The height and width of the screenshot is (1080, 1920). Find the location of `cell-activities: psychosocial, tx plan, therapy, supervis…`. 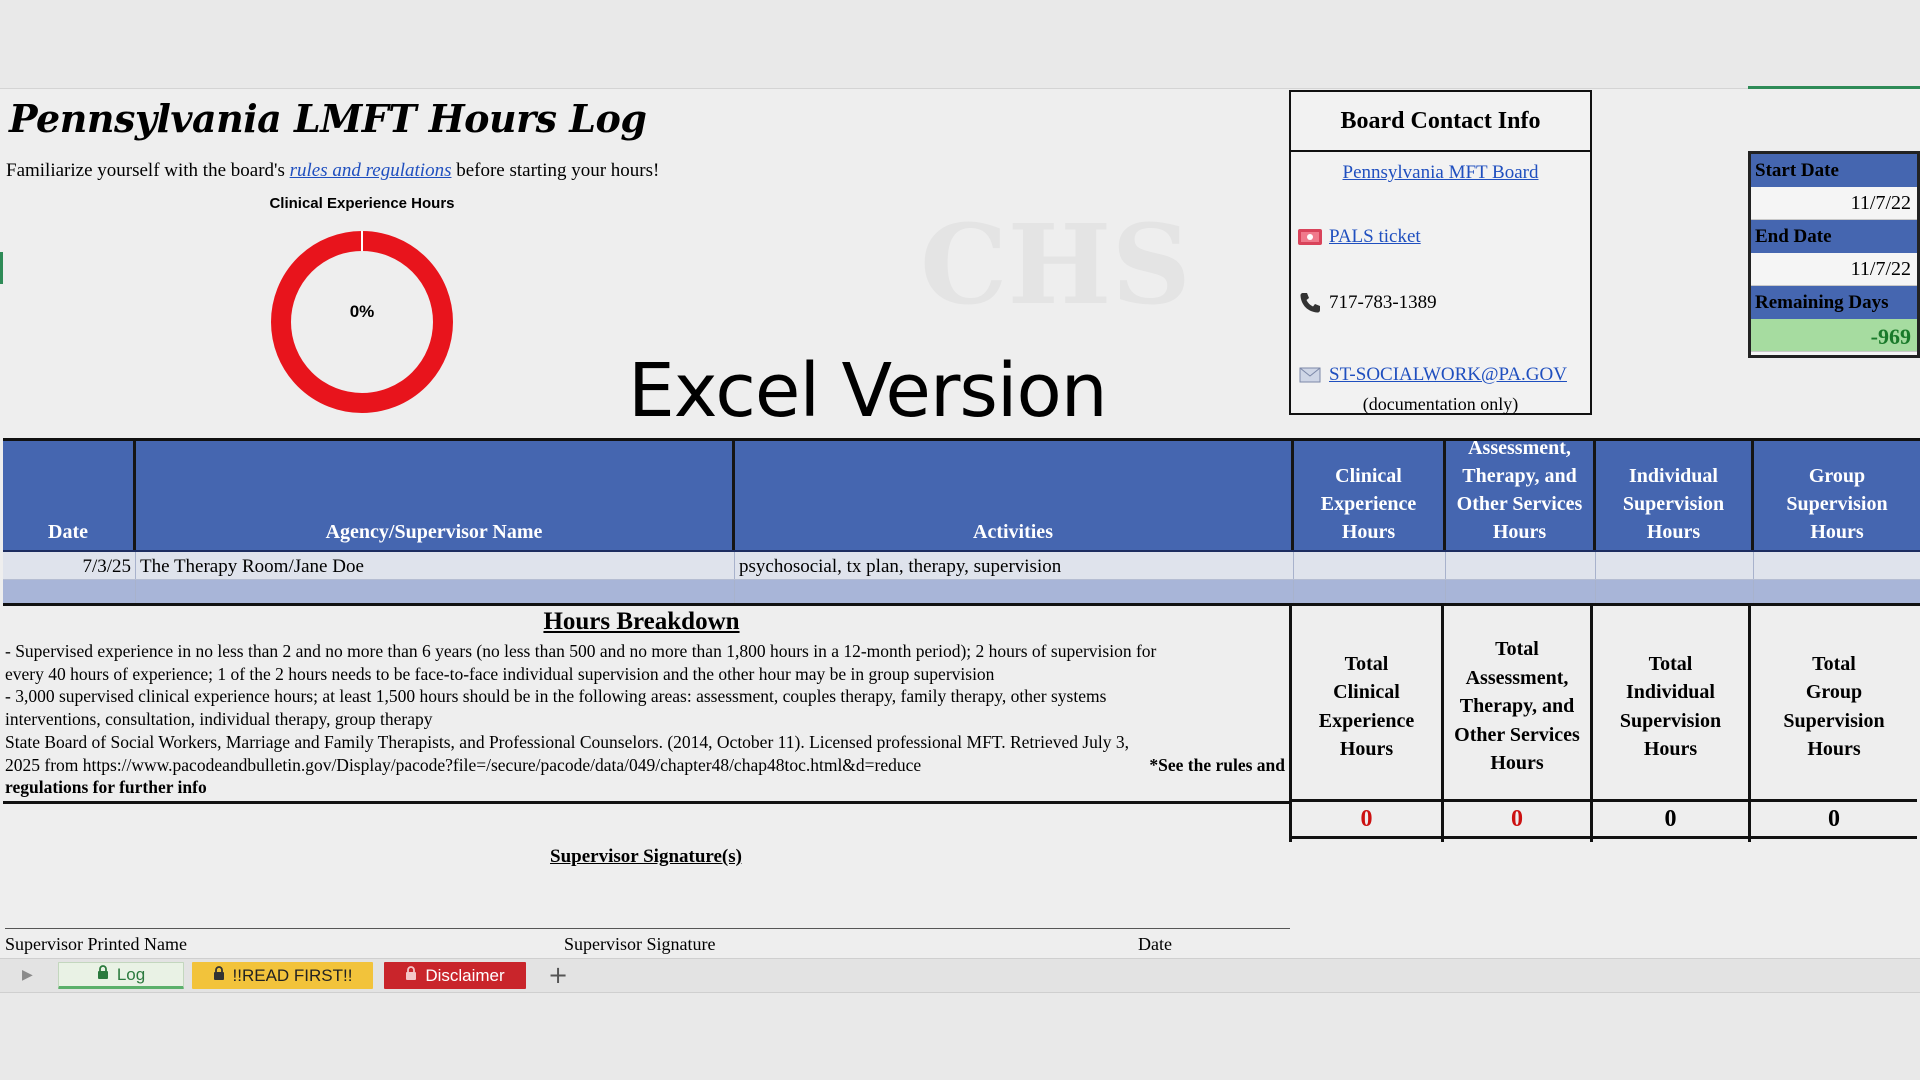

cell-activities: psychosocial, tx plan, therapy, supervis… is located at coordinates (1014, 565).